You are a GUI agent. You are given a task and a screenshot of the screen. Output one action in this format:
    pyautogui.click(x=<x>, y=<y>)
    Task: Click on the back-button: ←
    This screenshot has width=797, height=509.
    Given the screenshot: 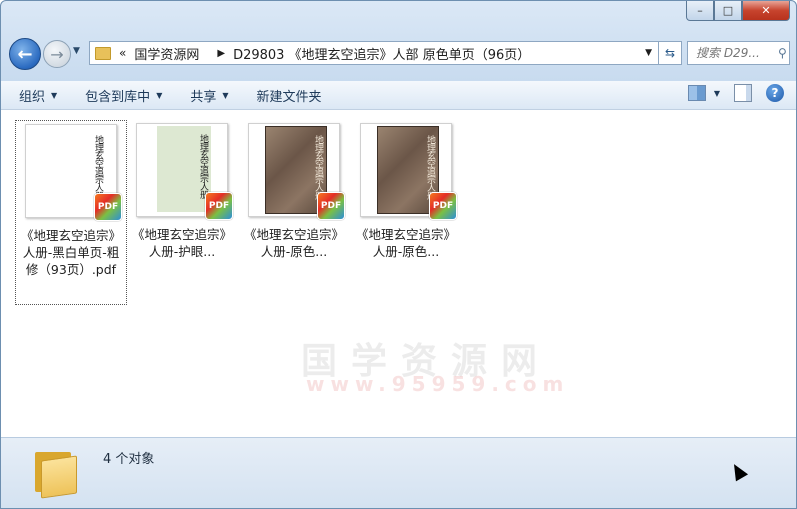 What is the action you would take?
    pyautogui.click(x=25, y=54)
    